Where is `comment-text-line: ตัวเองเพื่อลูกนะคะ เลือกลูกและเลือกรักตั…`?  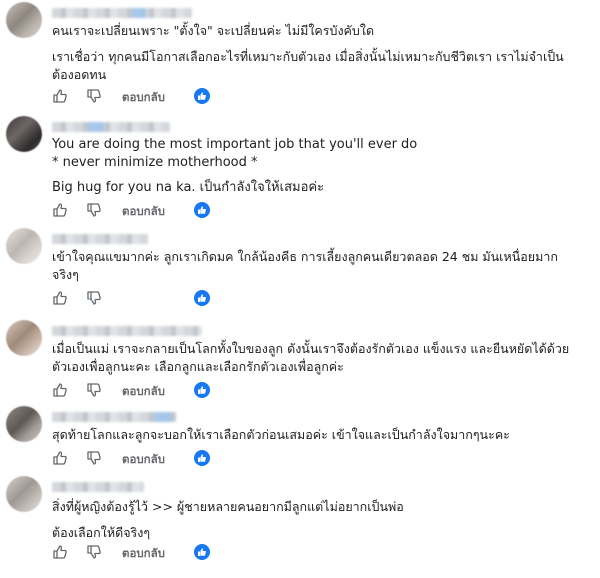 comment-text-line: ตัวเองเพื่อลูกนะคะ เลือกลูกและเลือกรักตั… is located at coordinates (198, 366).